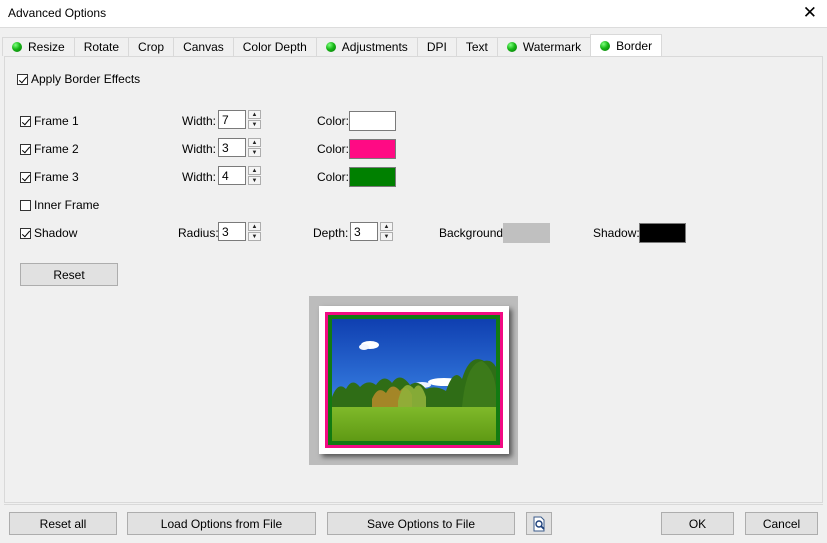 The height and width of the screenshot is (543, 827). I want to click on frame-3-width-input: 4, so click(232, 175).